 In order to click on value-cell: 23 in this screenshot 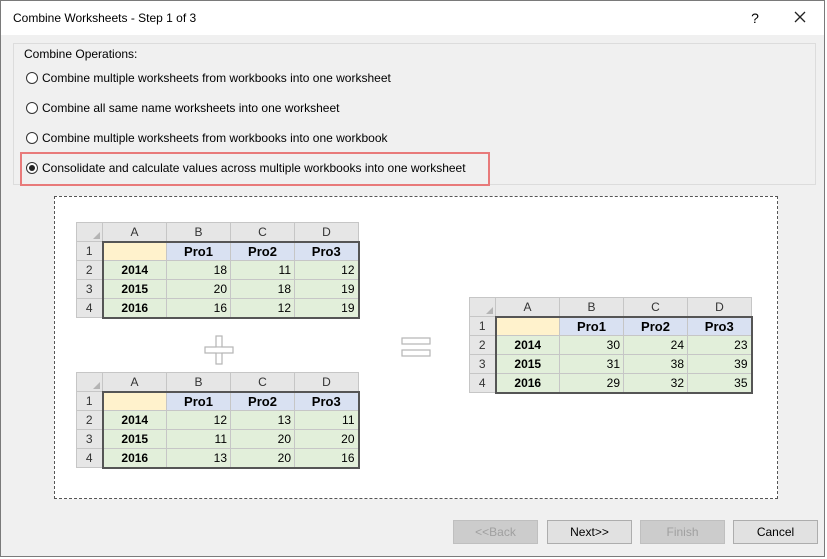, I will do `click(720, 345)`.